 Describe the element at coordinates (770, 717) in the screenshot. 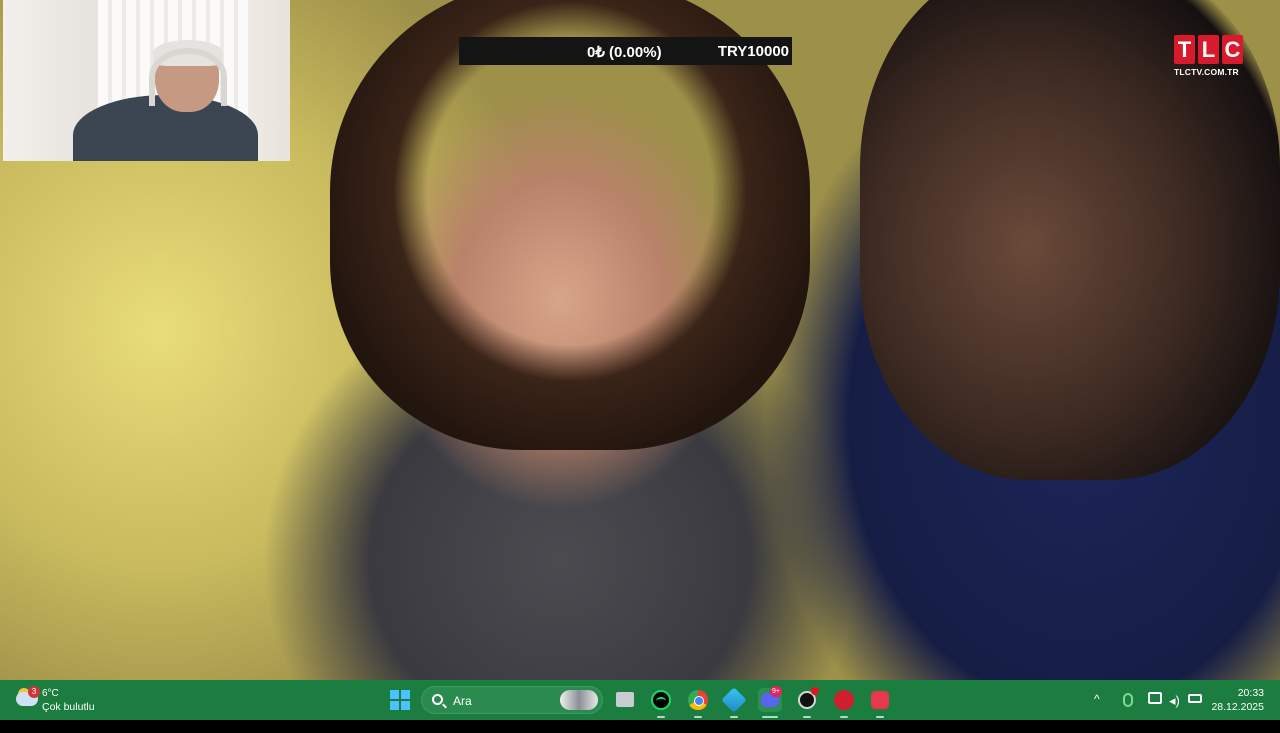

I see `active-indicator` at that location.